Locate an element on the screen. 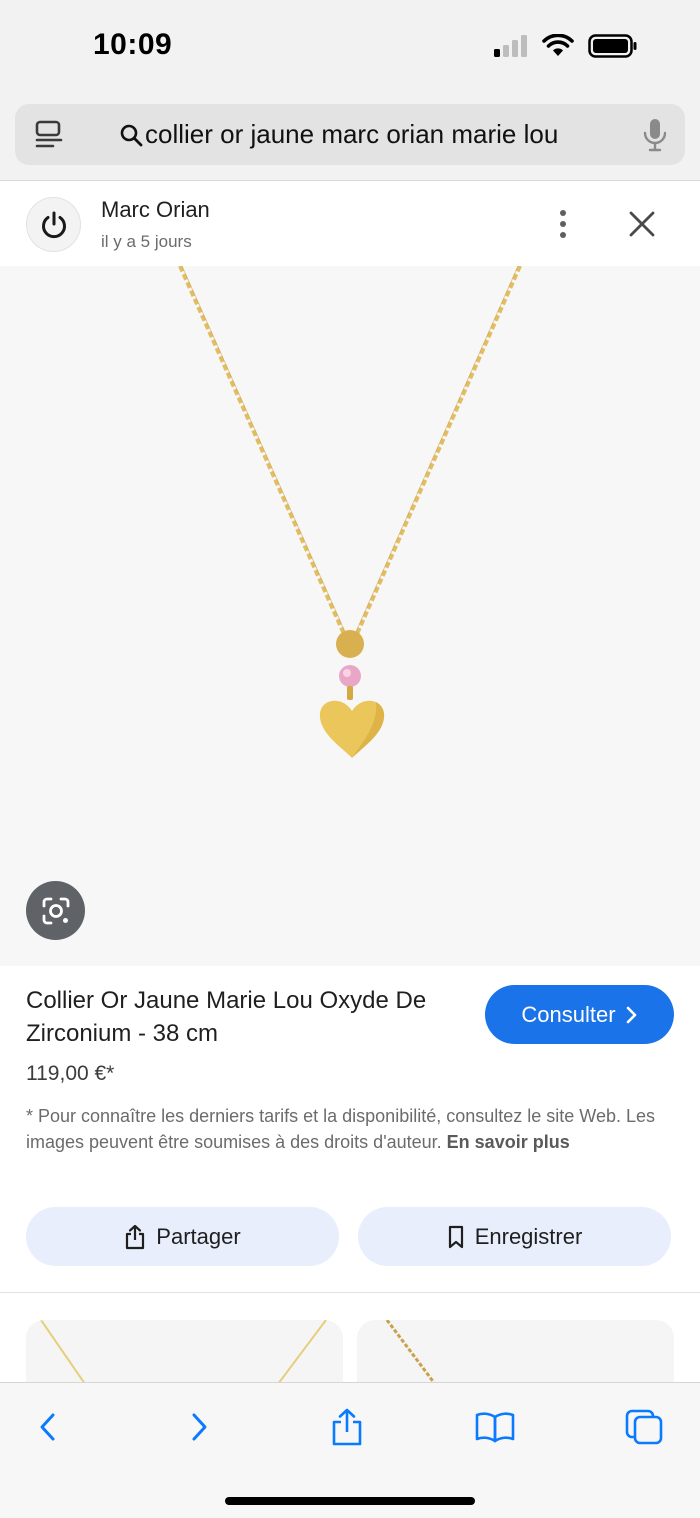  visit-button: Consulter is located at coordinates (579, 1014).